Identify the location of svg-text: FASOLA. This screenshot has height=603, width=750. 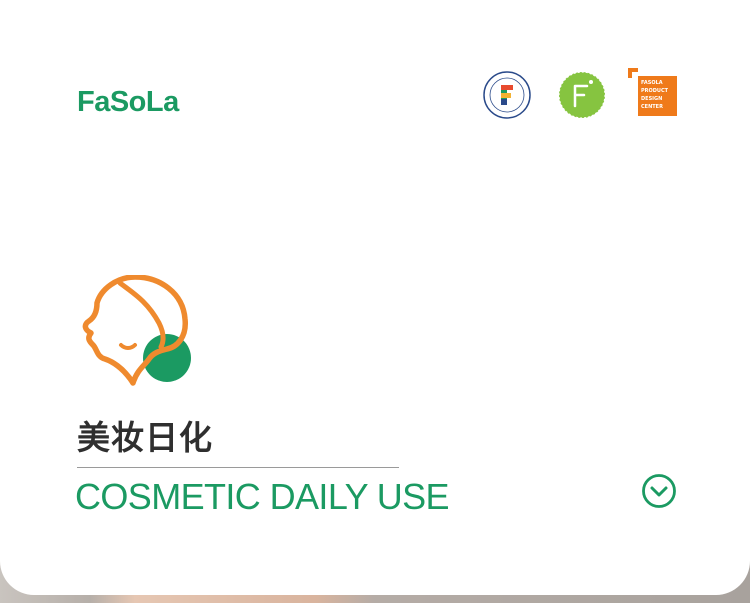
(652, 83).